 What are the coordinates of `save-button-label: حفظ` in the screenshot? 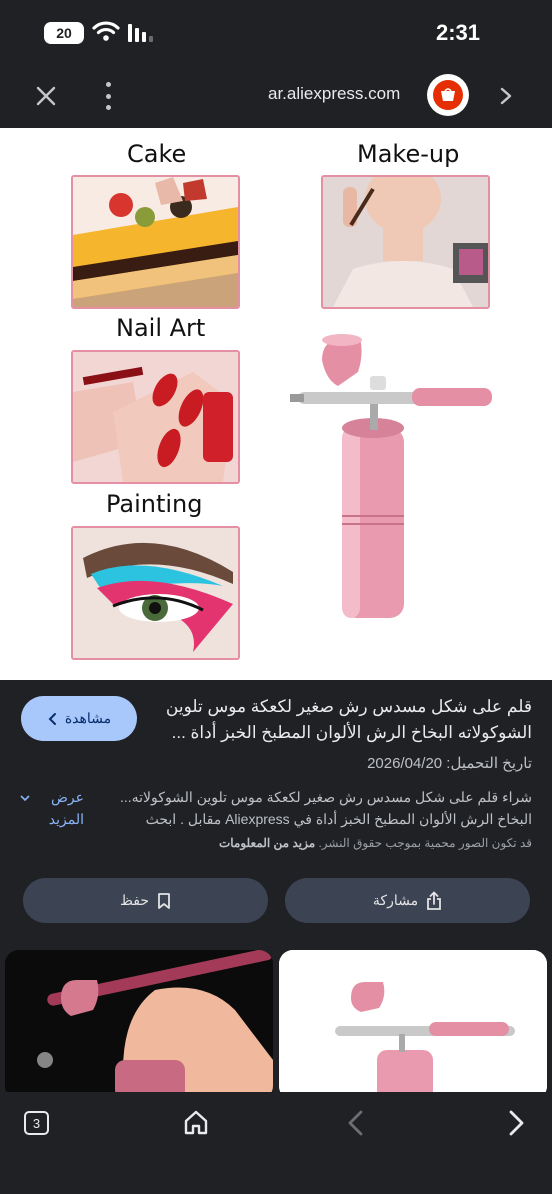 It's located at (134, 900).